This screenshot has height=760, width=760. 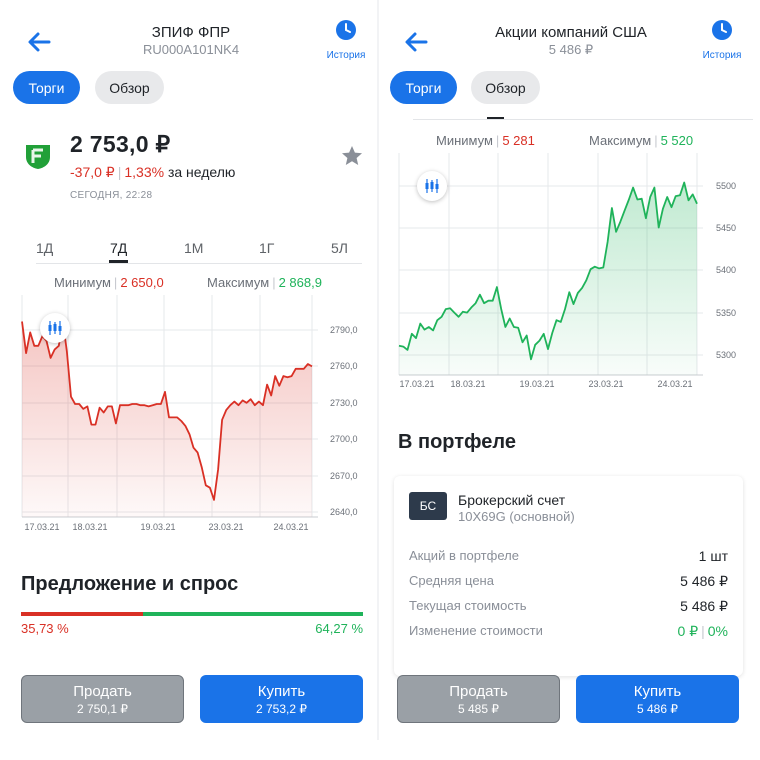 What do you see at coordinates (300, 282) in the screenshot?
I see `max-value: 2 868,9` at bounding box center [300, 282].